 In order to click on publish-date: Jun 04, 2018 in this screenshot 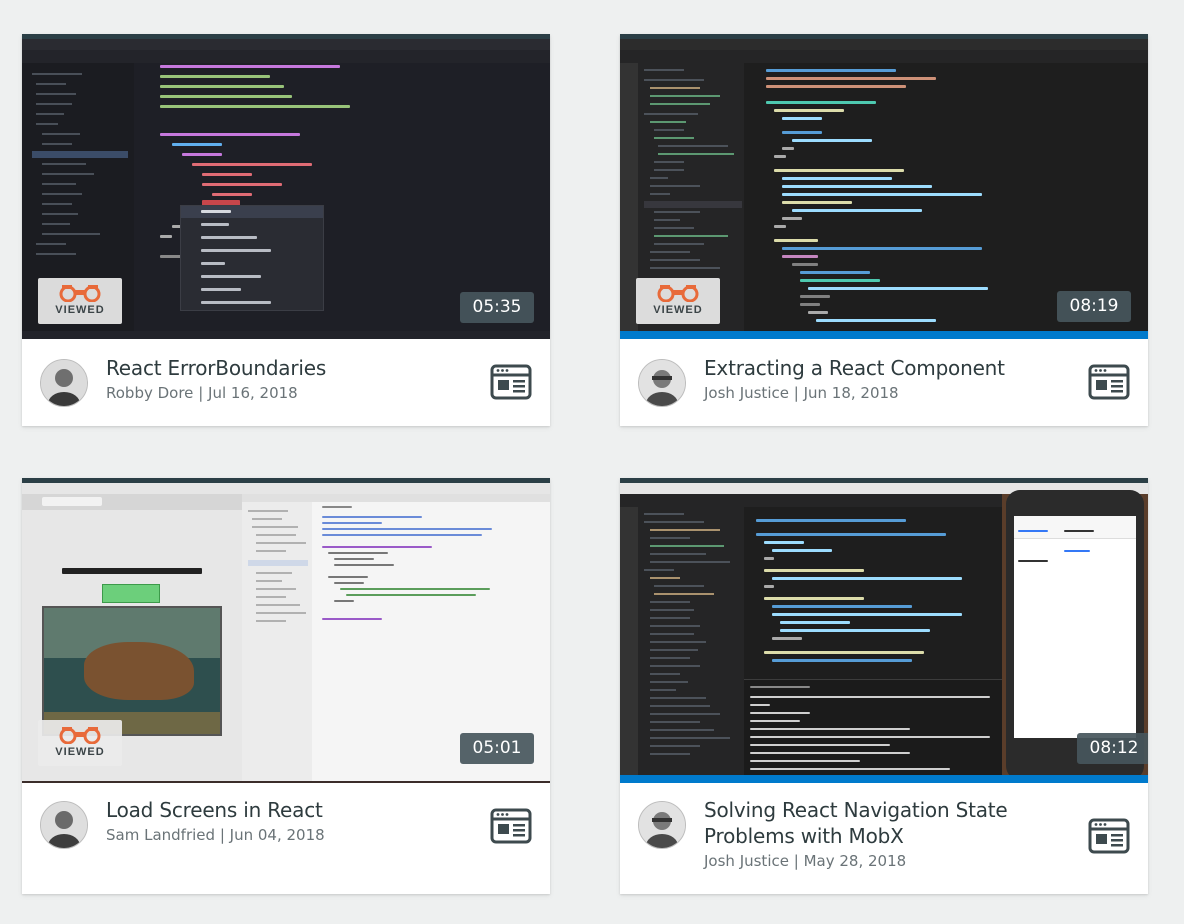, I will do `click(277, 835)`.